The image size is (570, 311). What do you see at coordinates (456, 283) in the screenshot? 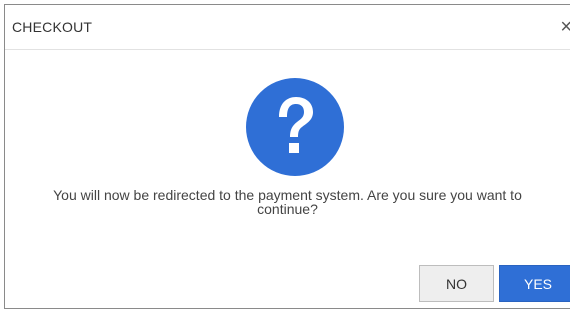
I see `no-button: NO` at bounding box center [456, 283].